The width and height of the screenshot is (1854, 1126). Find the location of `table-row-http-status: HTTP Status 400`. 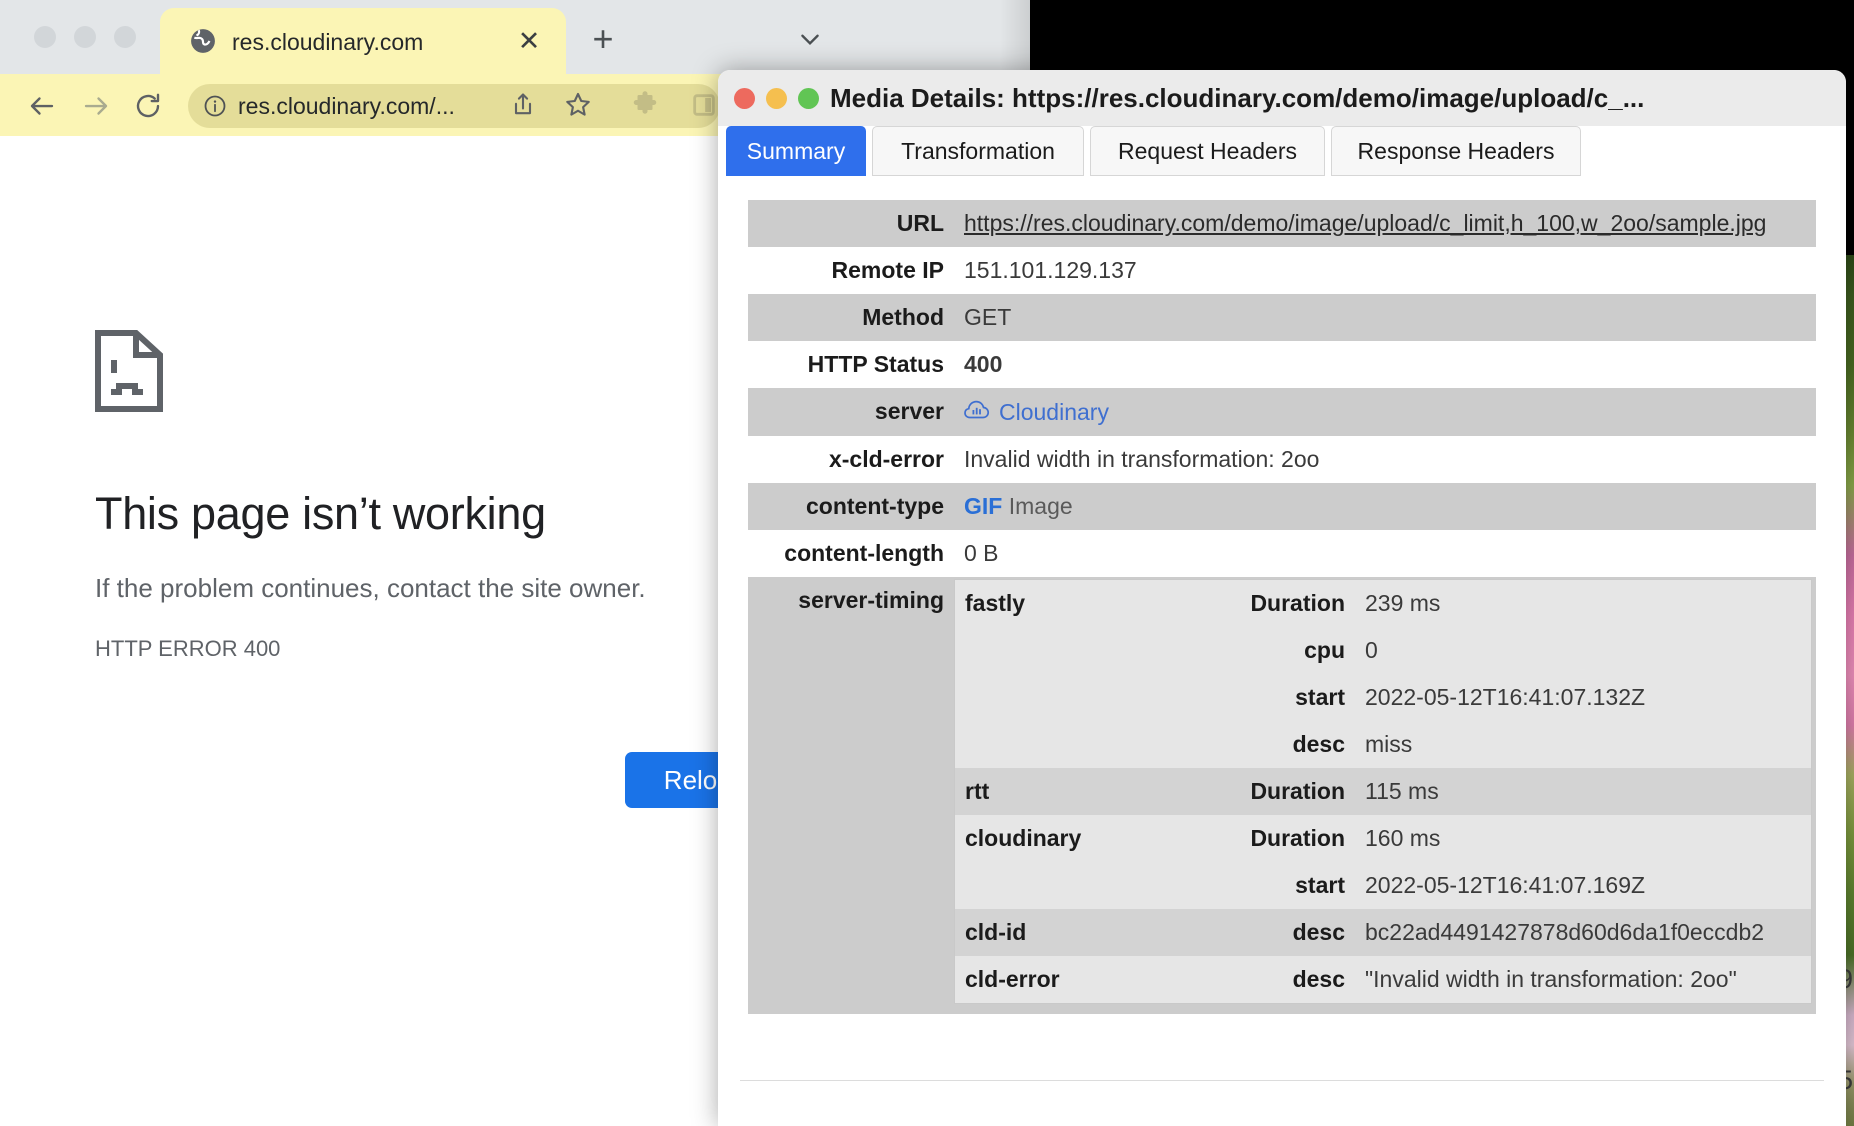

table-row-http-status: HTTP Status 400 is located at coordinates (1282, 364).